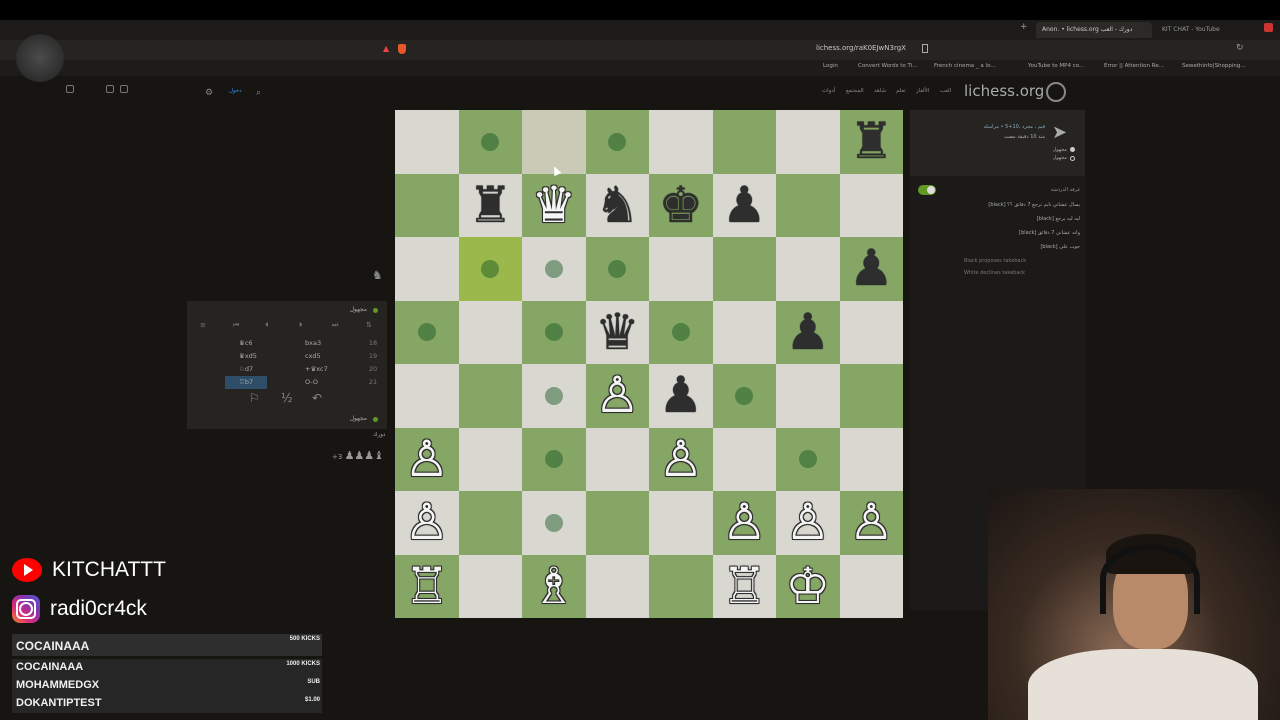  I want to click on black-player: مجهول, so click(1060, 158).